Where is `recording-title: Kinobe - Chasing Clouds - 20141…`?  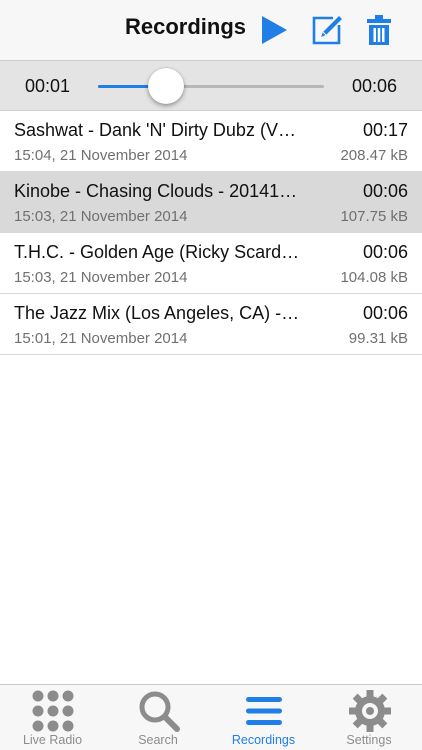 recording-title: Kinobe - Chasing Clouds - 20141… is located at coordinates (156, 191).